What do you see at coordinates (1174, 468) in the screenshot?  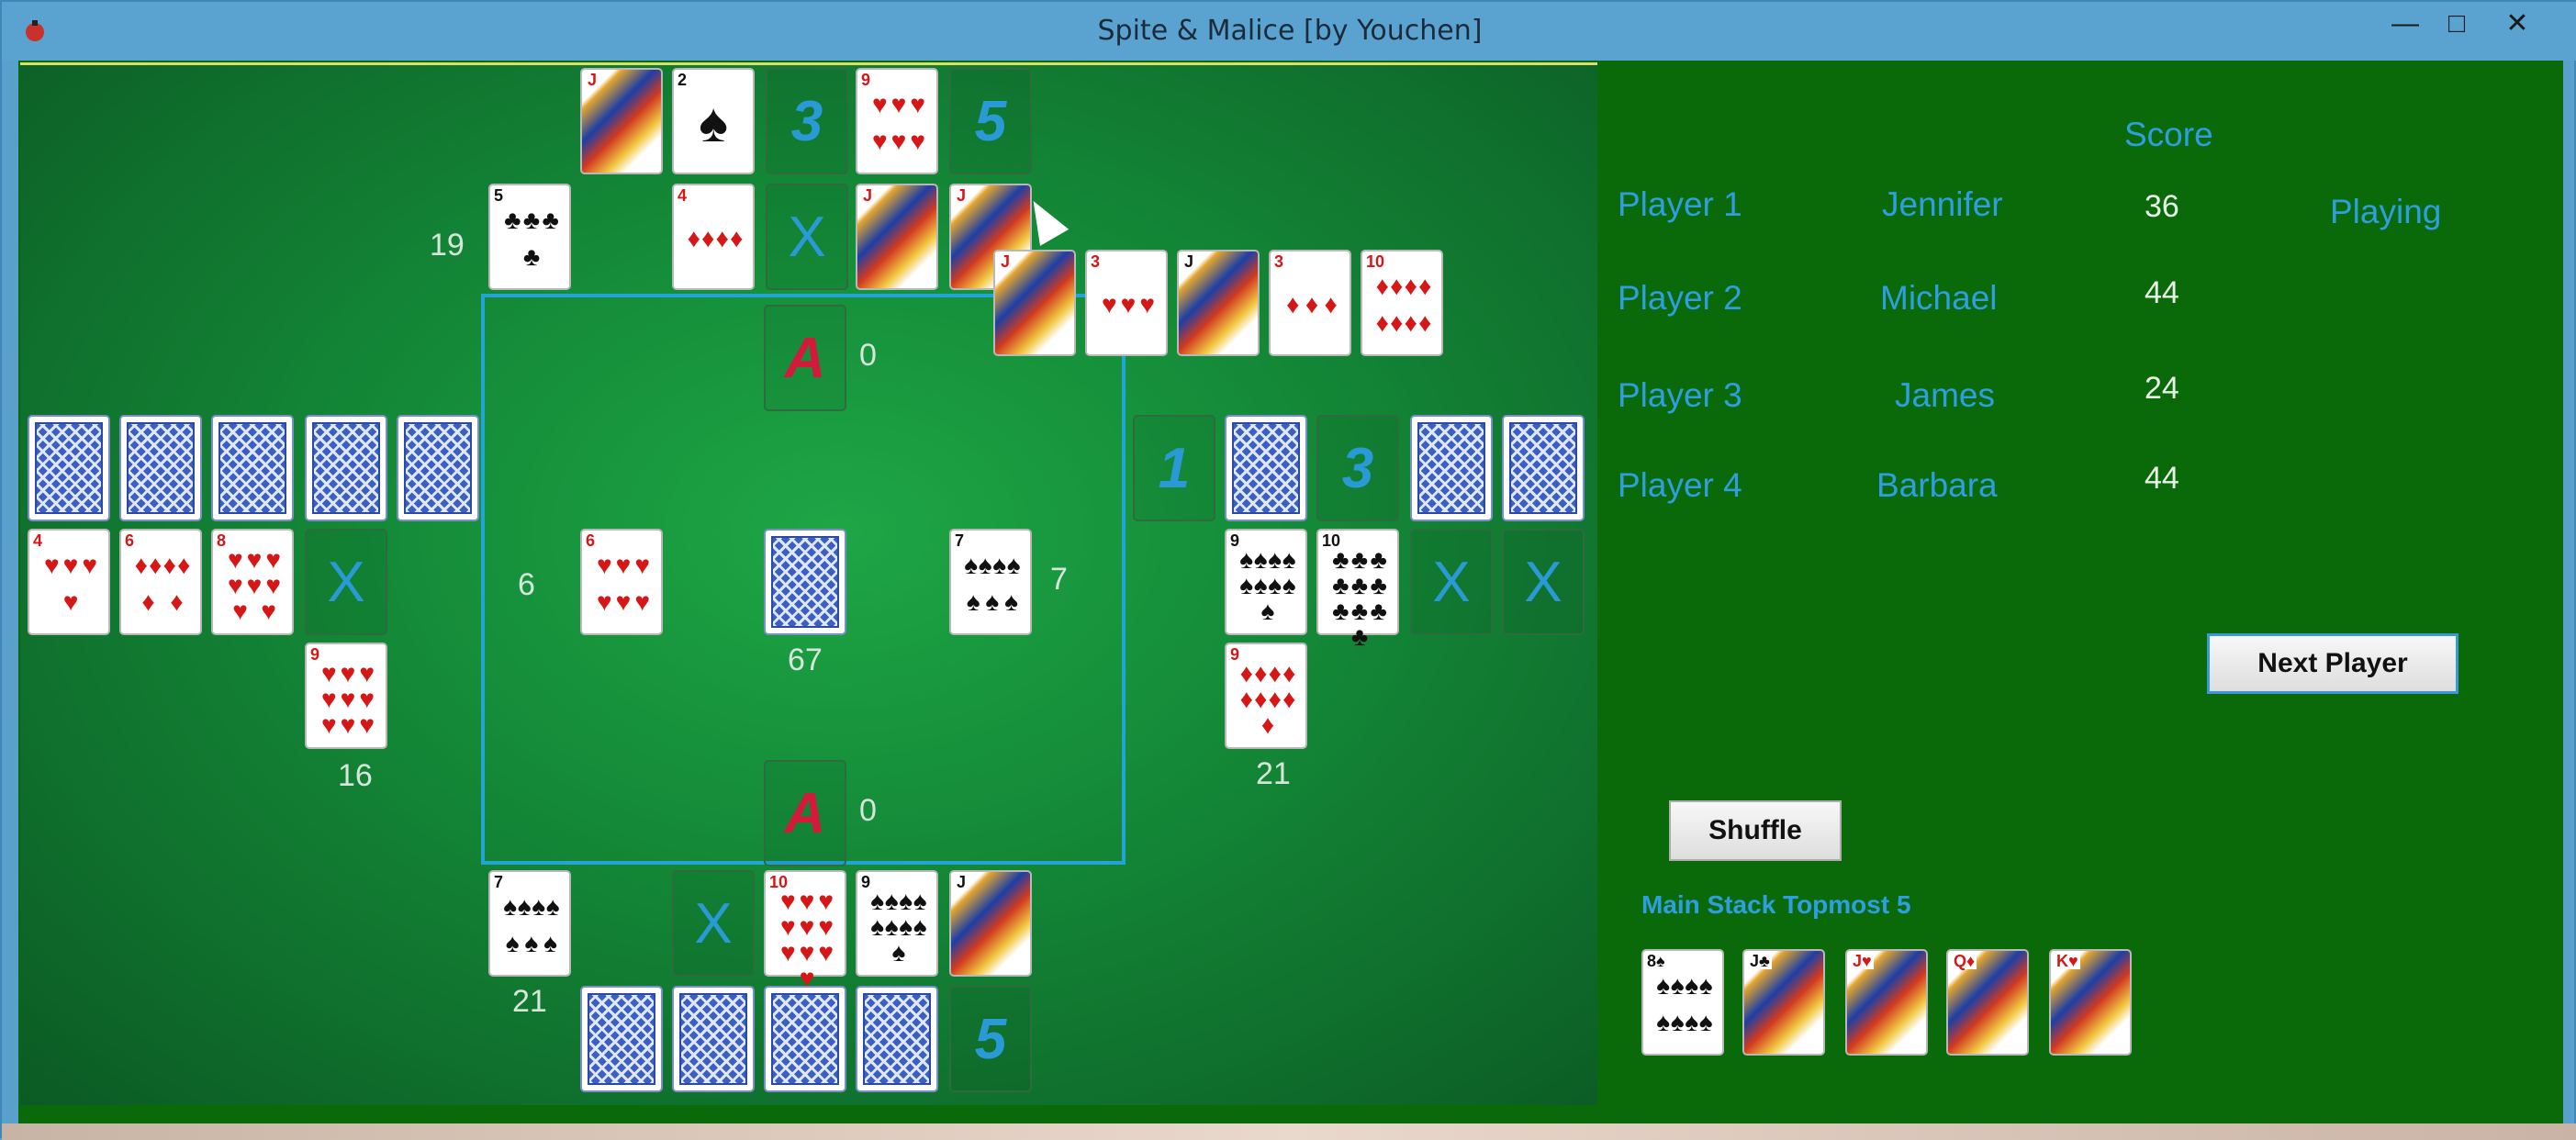 I see `slot-one: 1` at bounding box center [1174, 468].